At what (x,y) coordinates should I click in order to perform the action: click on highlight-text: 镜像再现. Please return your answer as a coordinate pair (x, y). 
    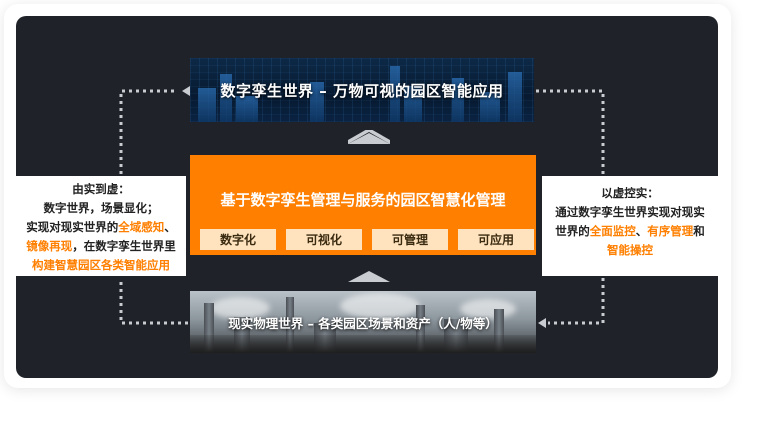
    Looking at the image, I should click on (49, 246).